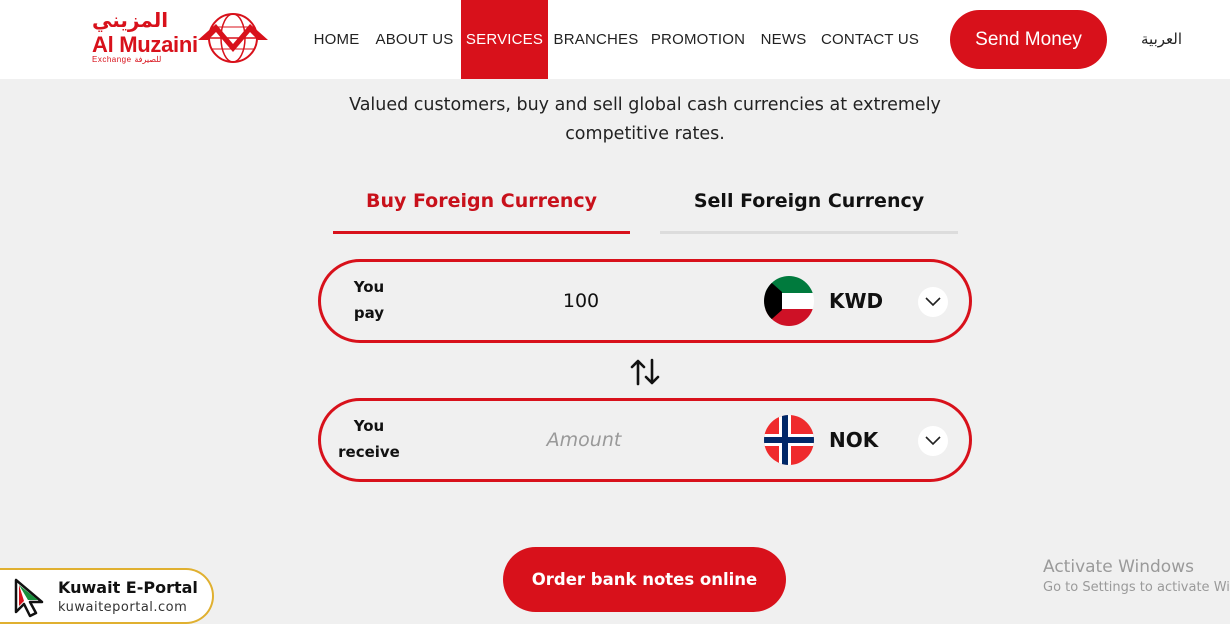 This screenshot has width=1230, height=624. I want to click on kuwait-flag-icon, so click(789, 301).